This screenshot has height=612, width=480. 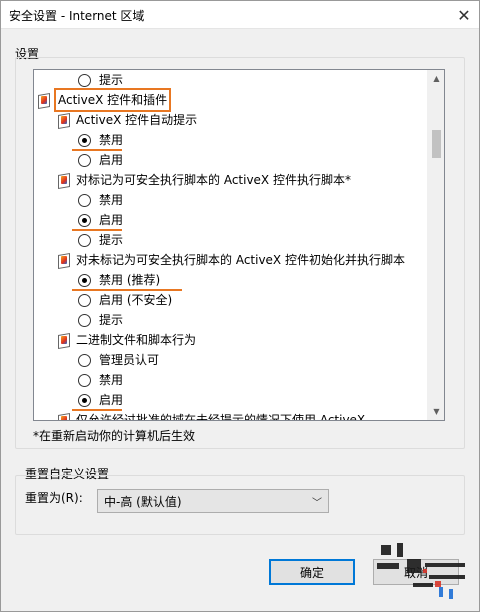 I want to click on setting-label: 禁用 (推荐), so click(x=130, y=280).